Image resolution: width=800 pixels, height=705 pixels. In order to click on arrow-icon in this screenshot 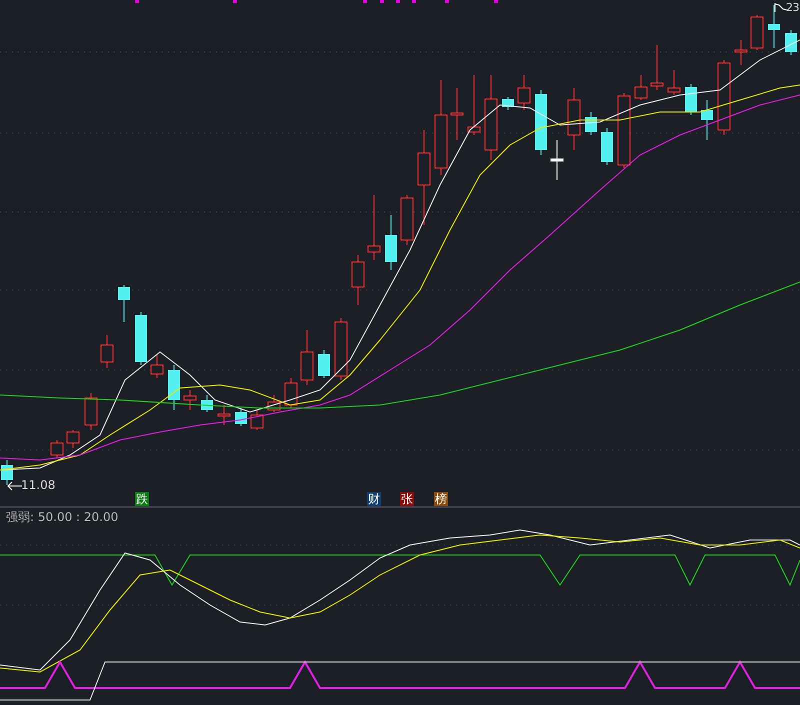, I will do `click(14, 486)`.